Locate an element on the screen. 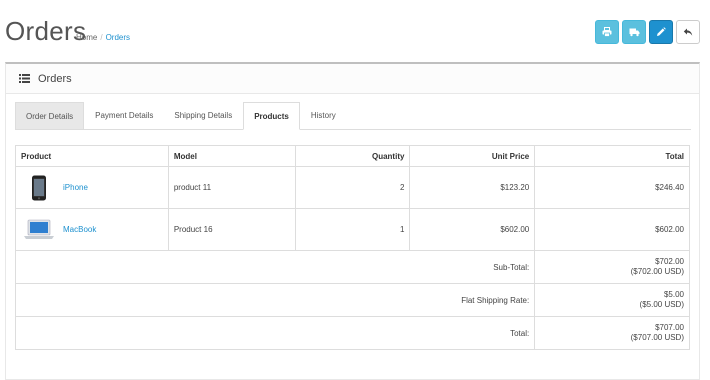 The height and width of the screenshot is (380, 710). pencil-icon is located at coordinates (661, 31).